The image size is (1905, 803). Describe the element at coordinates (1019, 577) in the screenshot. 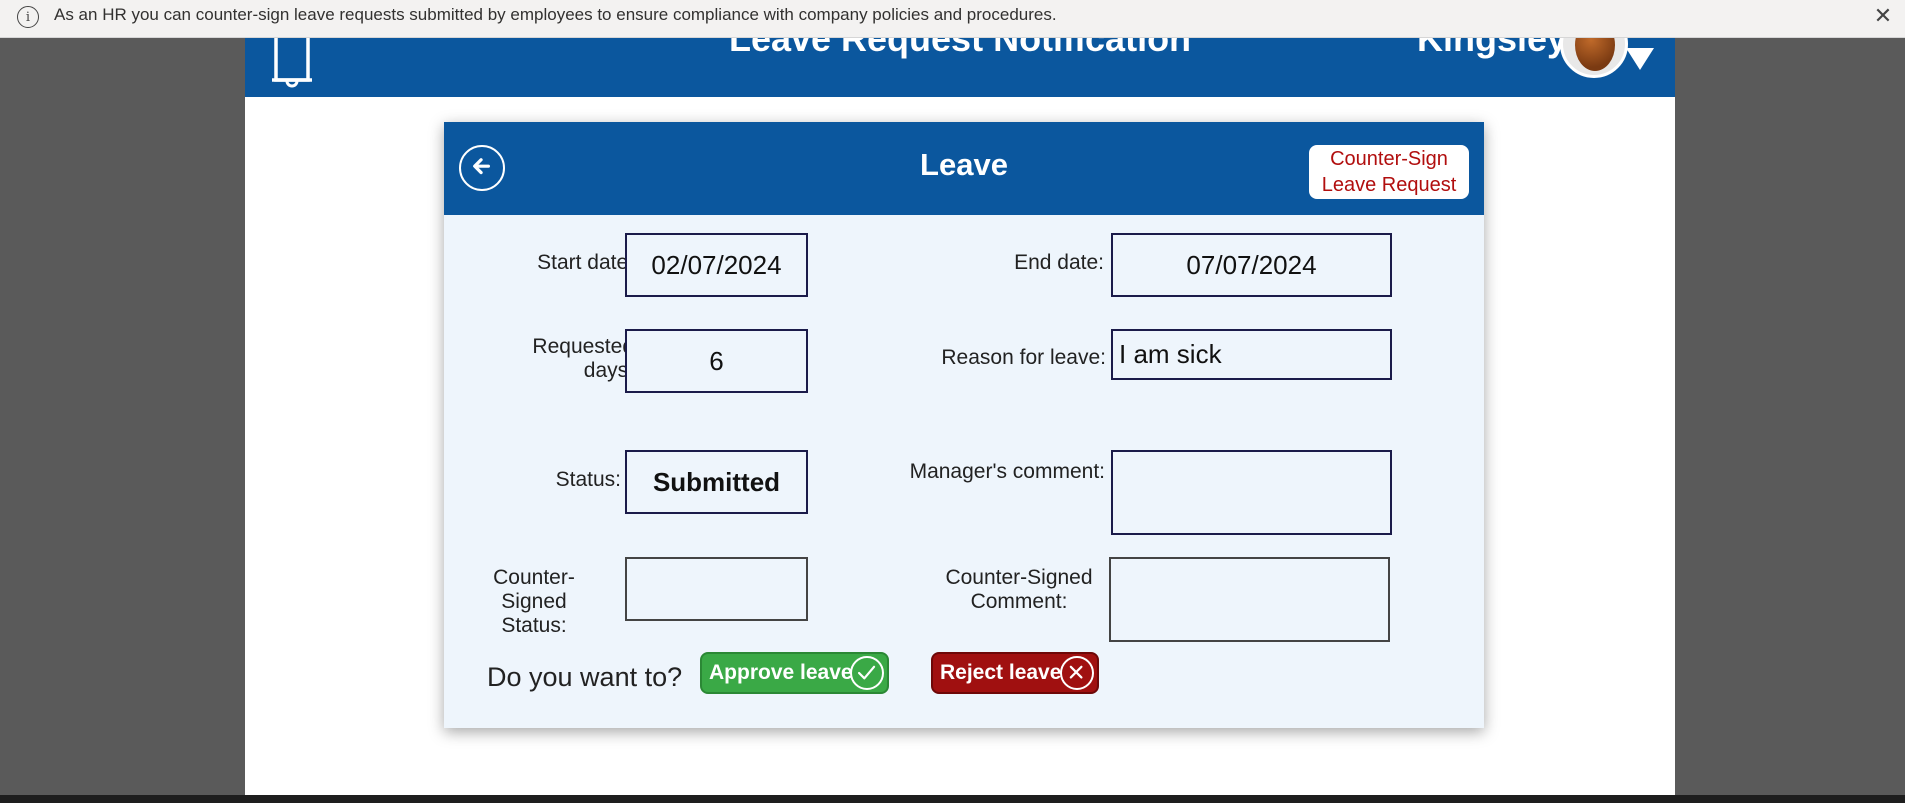

I see `cs-comment-label-line1: Counter-Signed` at that location.